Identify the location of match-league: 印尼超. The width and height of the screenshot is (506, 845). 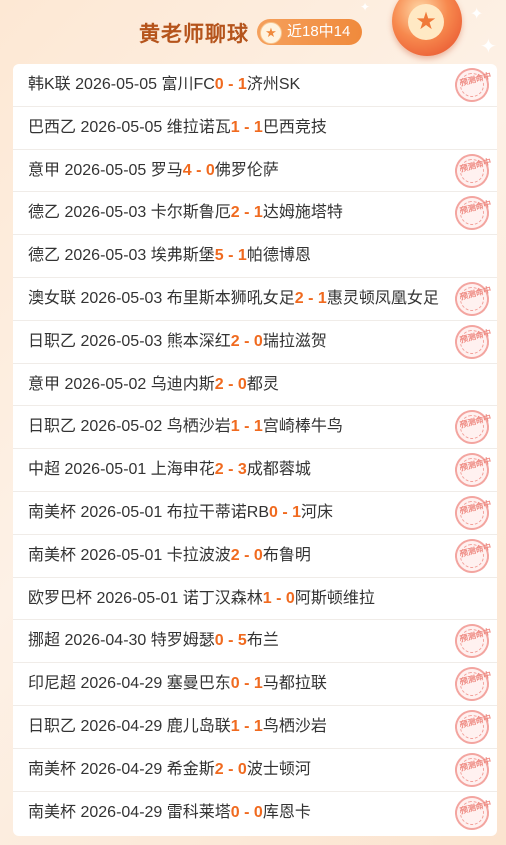
(52, 684).